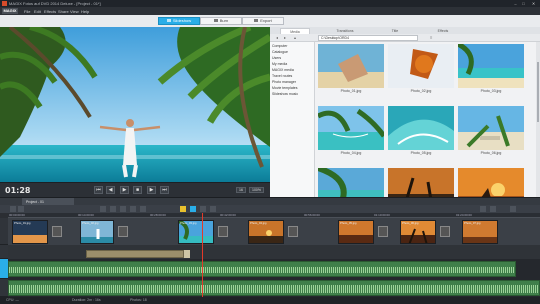  Describe the element at coordinates (356, 232) in the screenshot. I see `timeline-clip: Photo_05.jpg` at that location.